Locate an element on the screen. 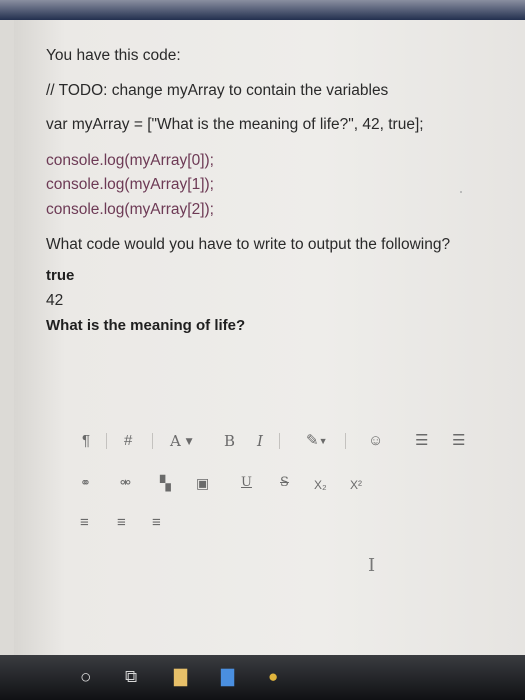  code-line-1: console.log(myArray[1]); is located at coordinates (130, 184).